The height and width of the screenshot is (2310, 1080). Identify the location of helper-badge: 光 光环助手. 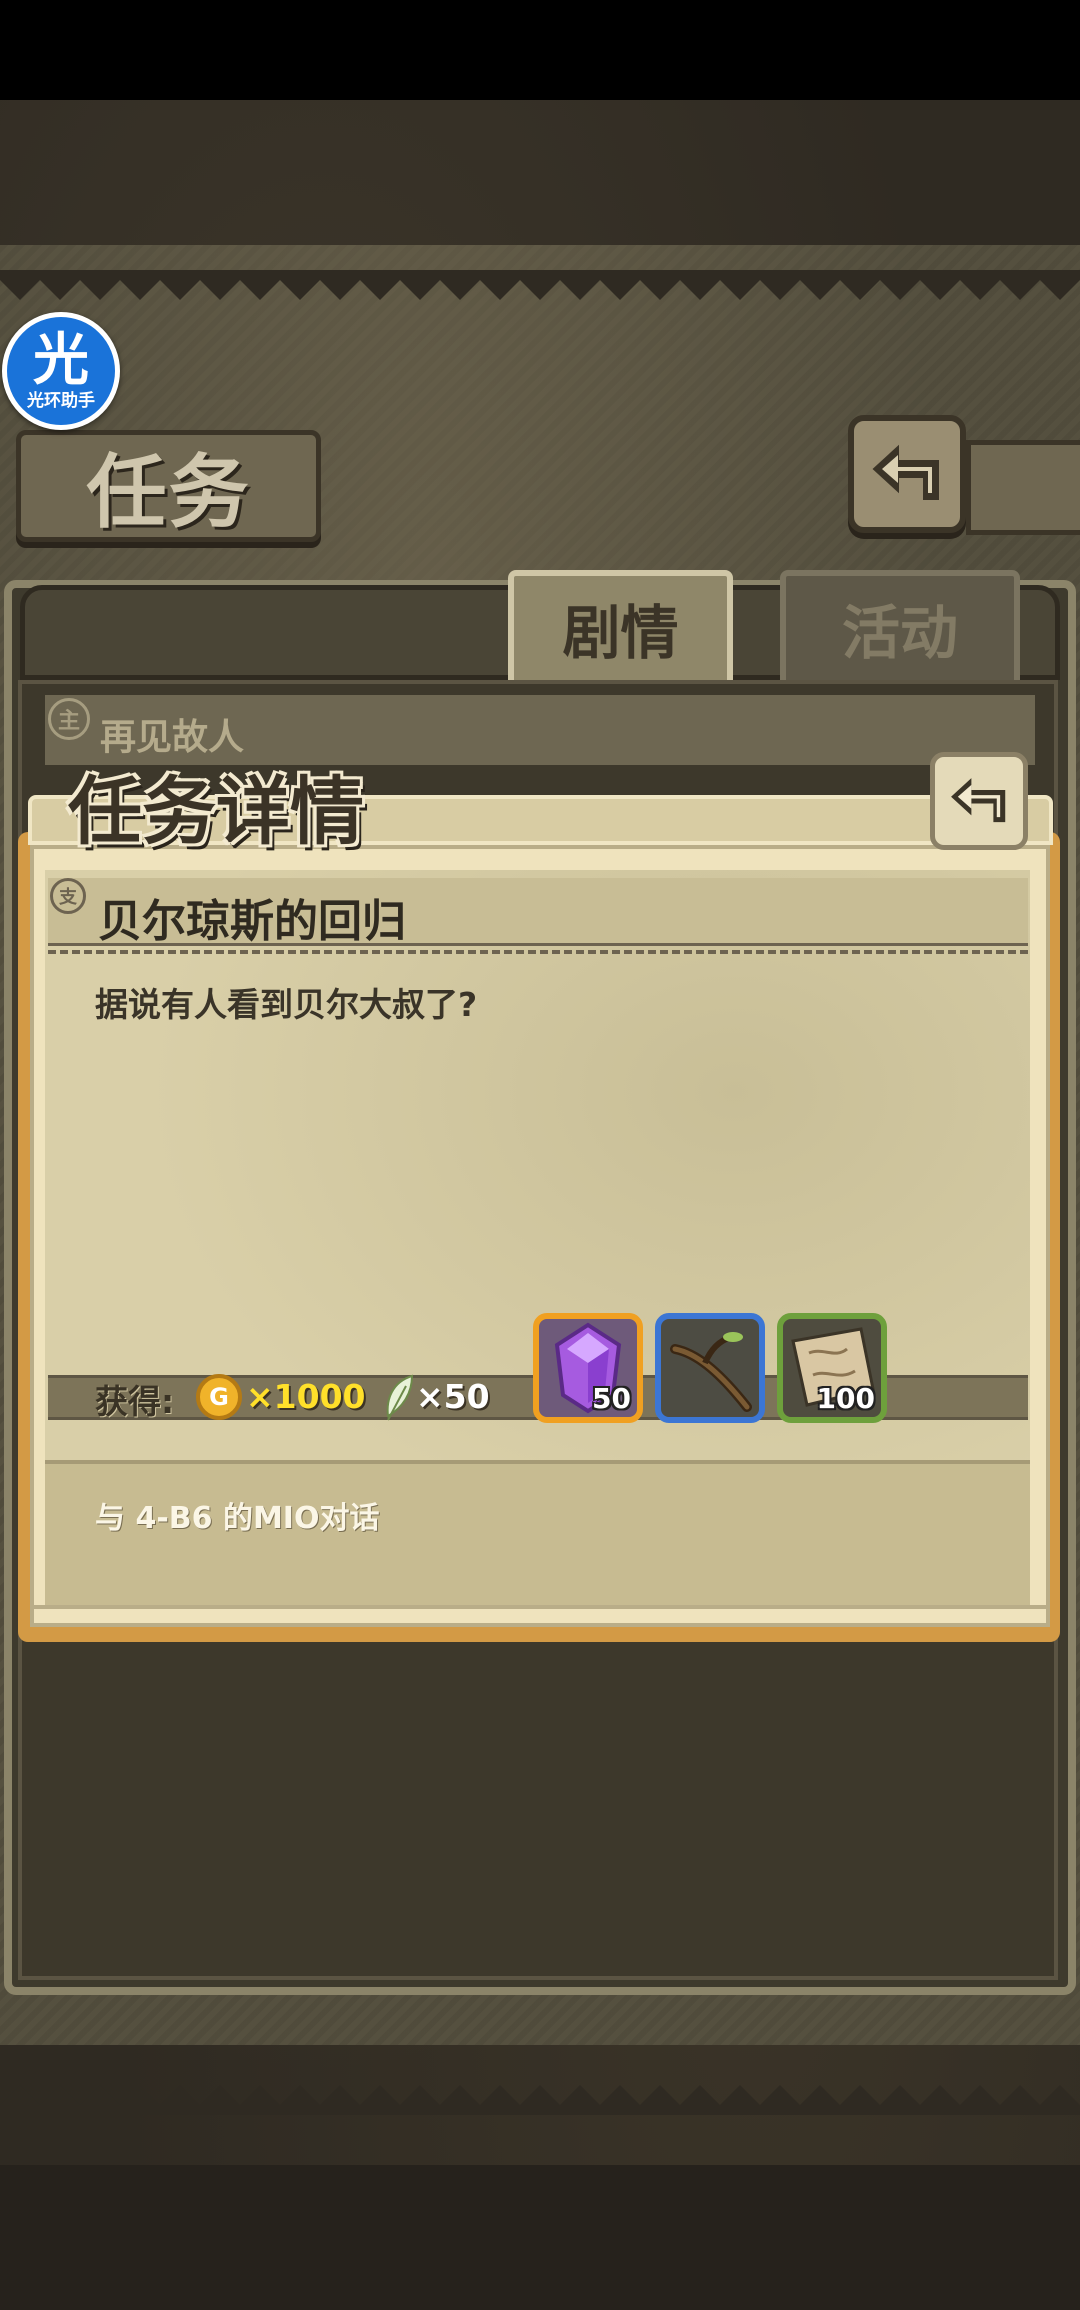
(61, 371).